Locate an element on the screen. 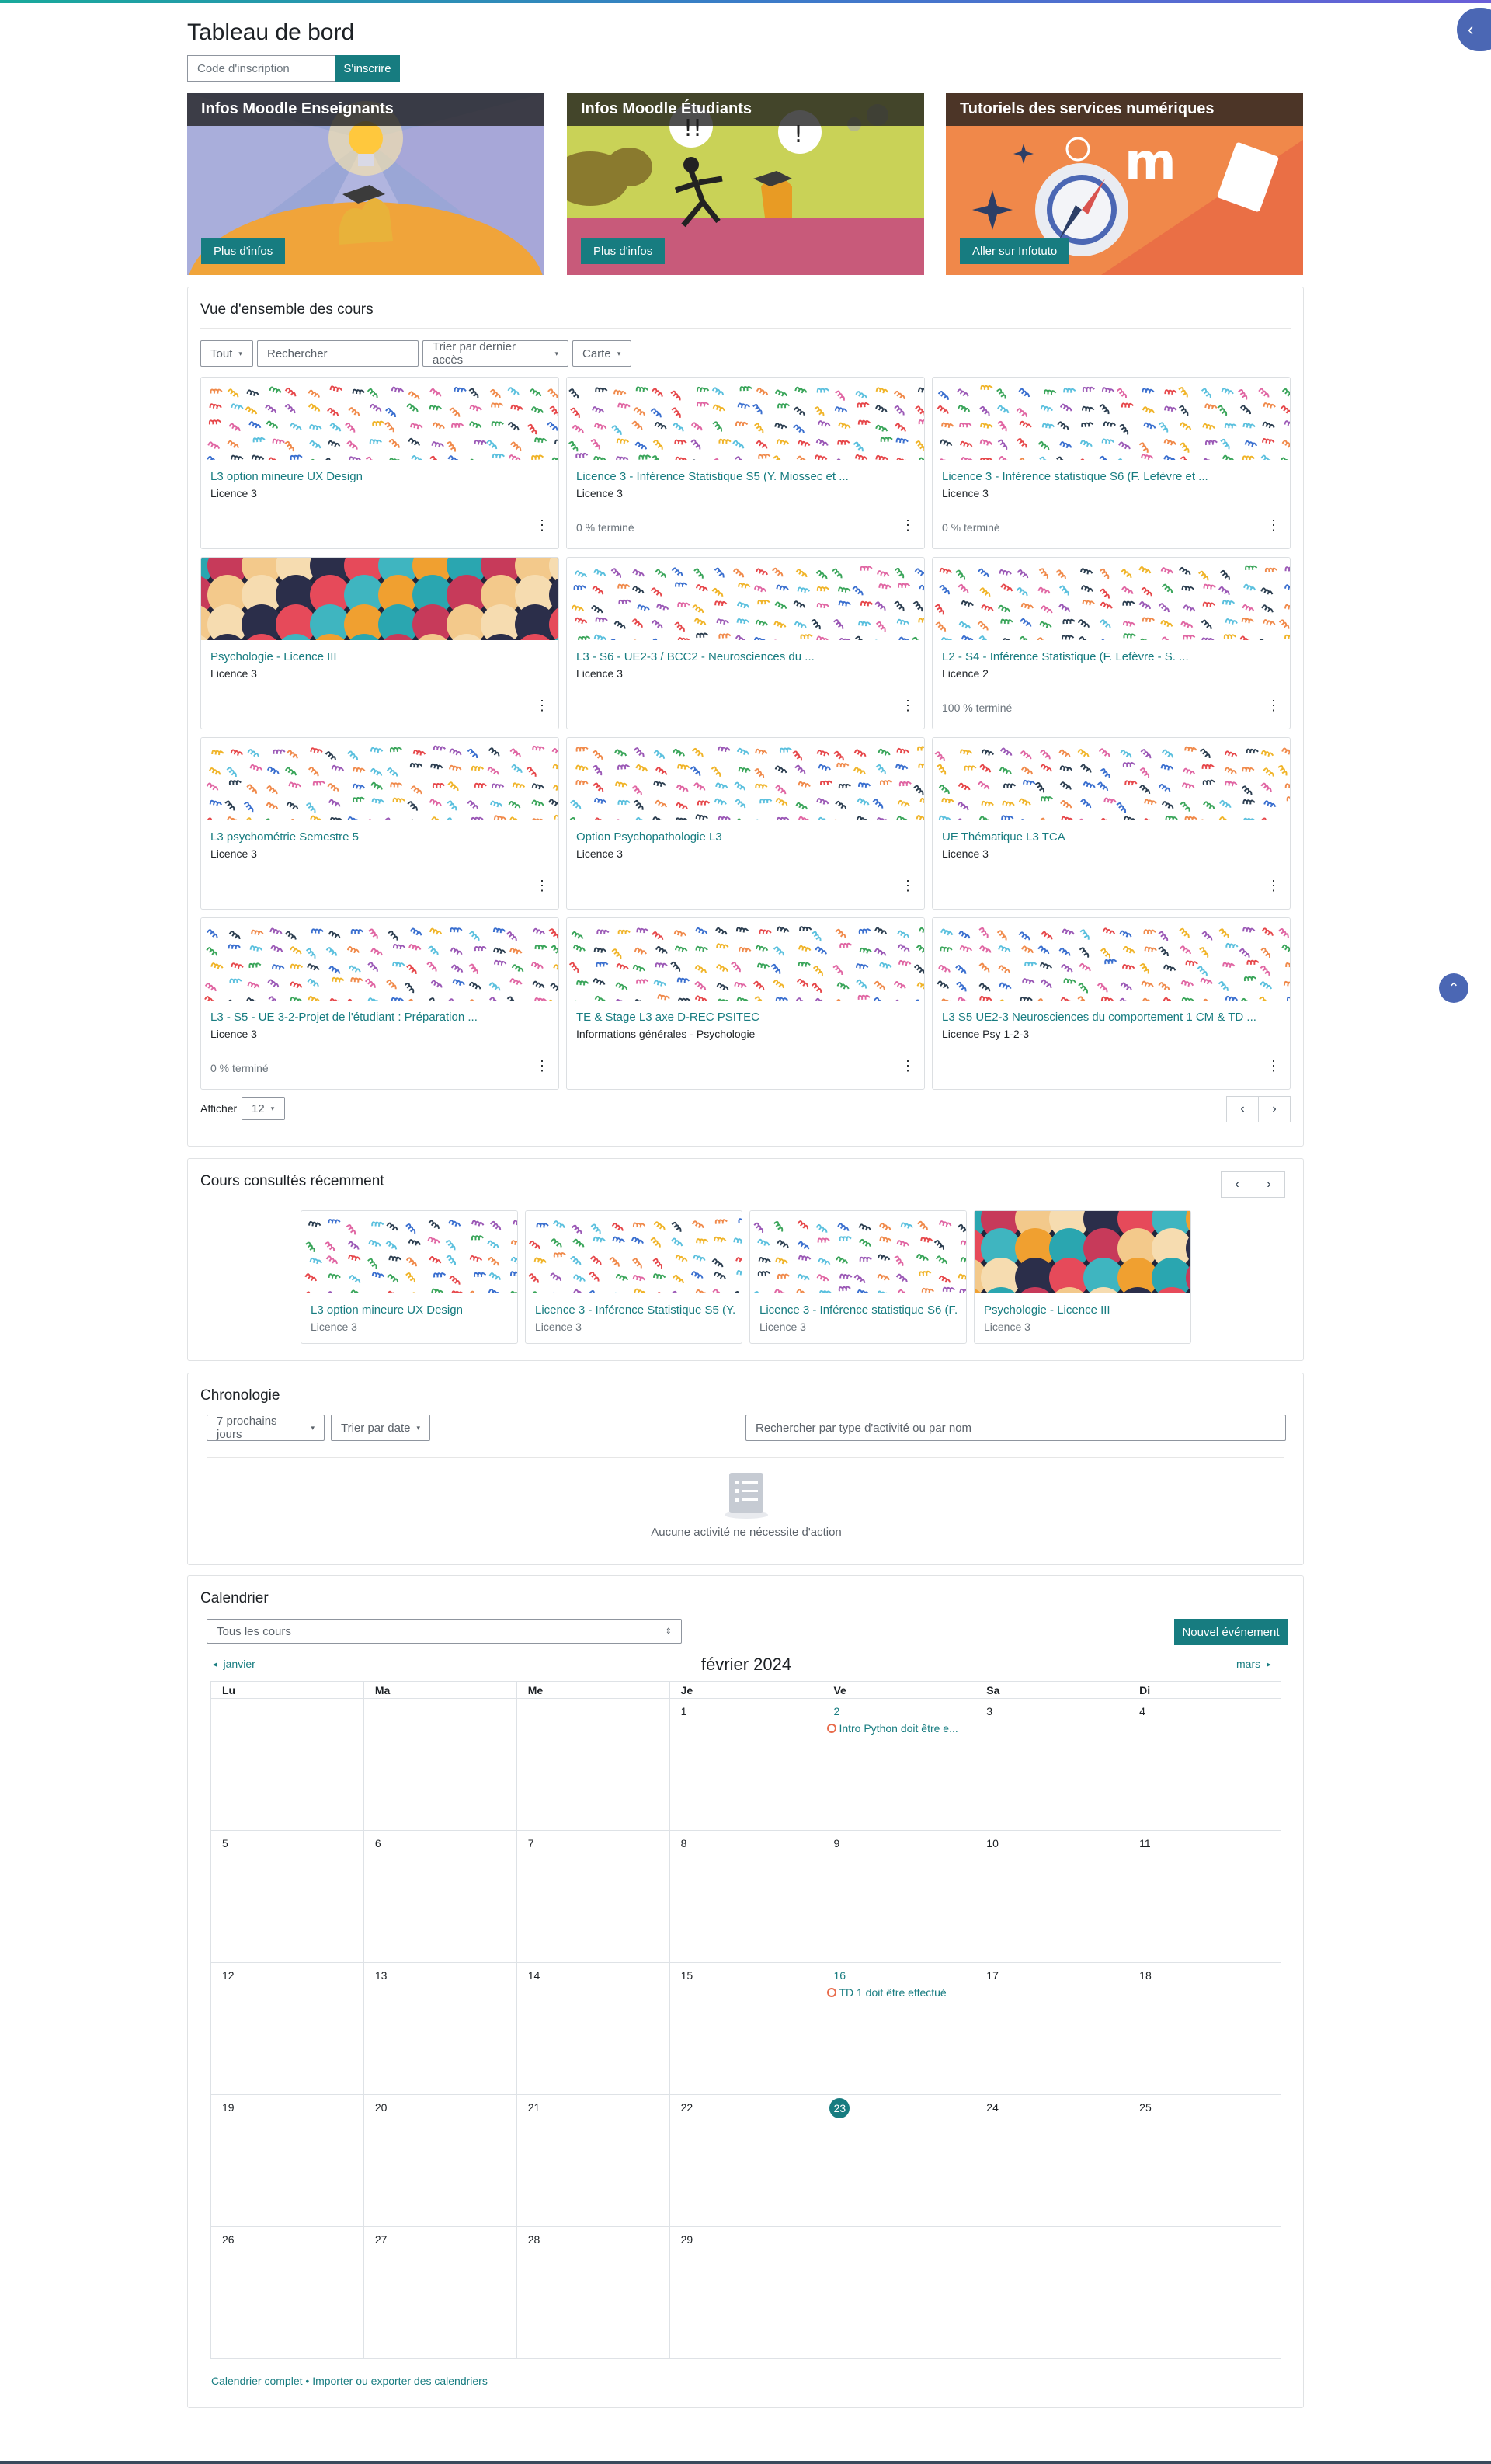  recent-course-card: L3 option mineure UX Design Licence 3 is located at coordinates (410, 1277).